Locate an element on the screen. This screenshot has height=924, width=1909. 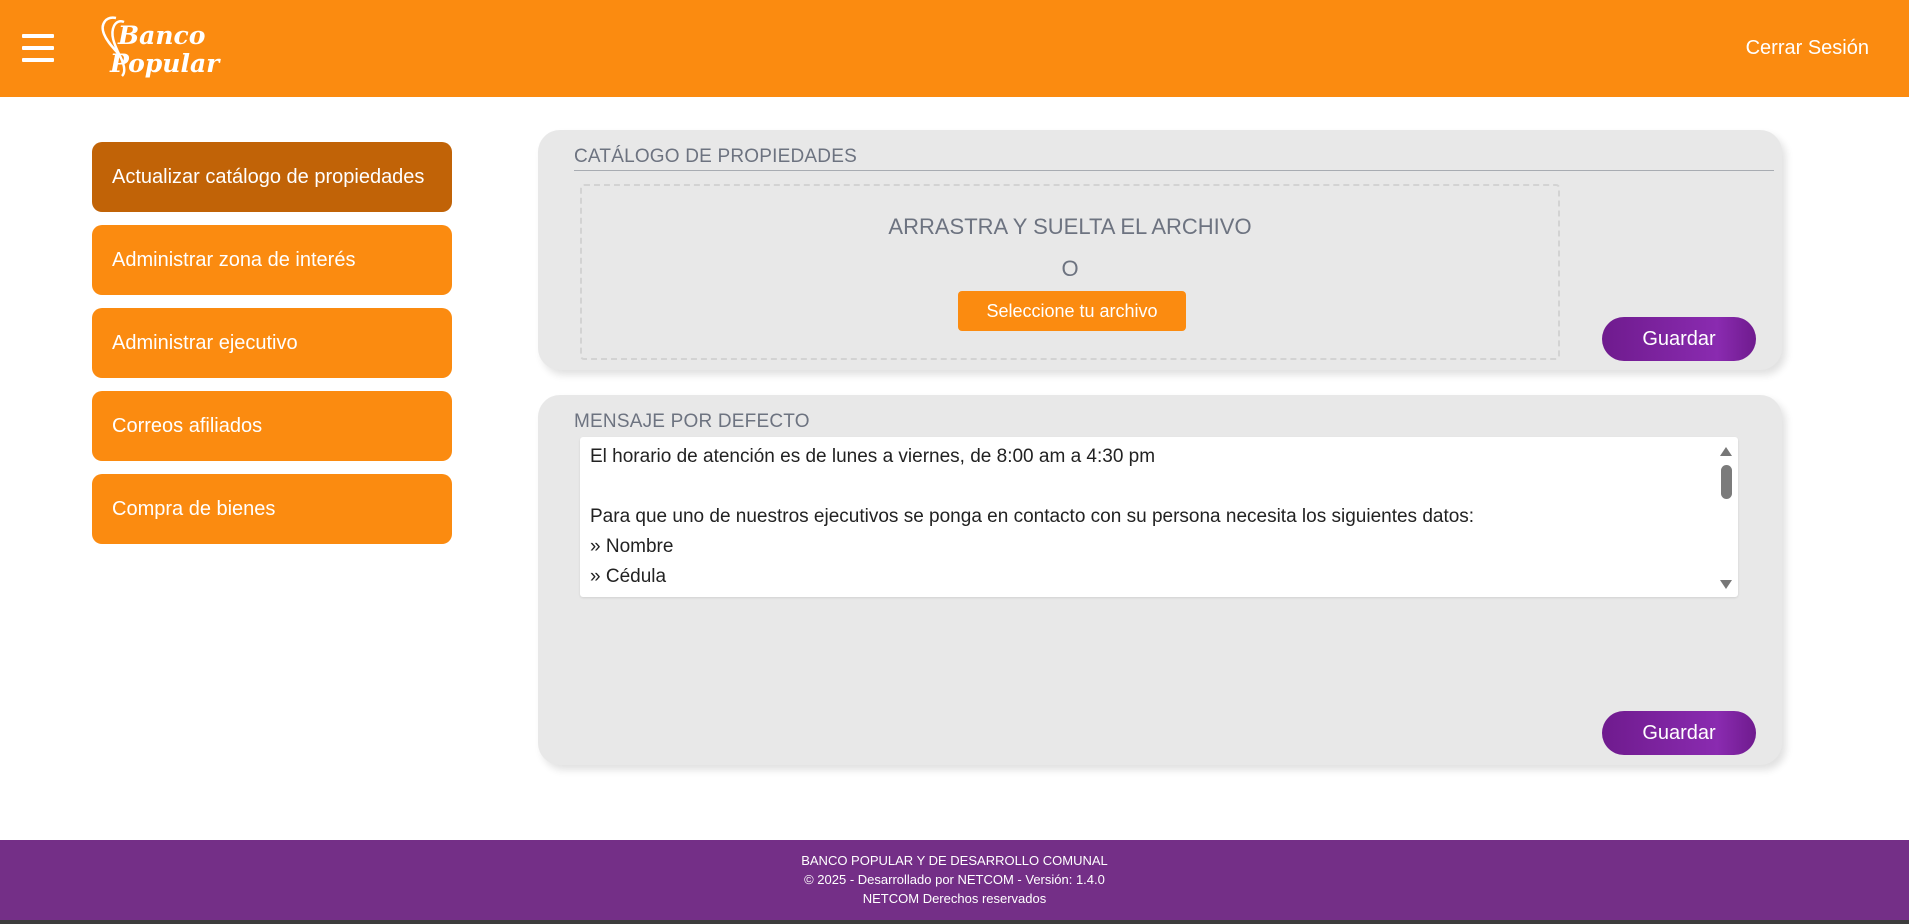
sidebar-item-interest-zone: Administrar zona de interés is located at coordinates (272, 260).